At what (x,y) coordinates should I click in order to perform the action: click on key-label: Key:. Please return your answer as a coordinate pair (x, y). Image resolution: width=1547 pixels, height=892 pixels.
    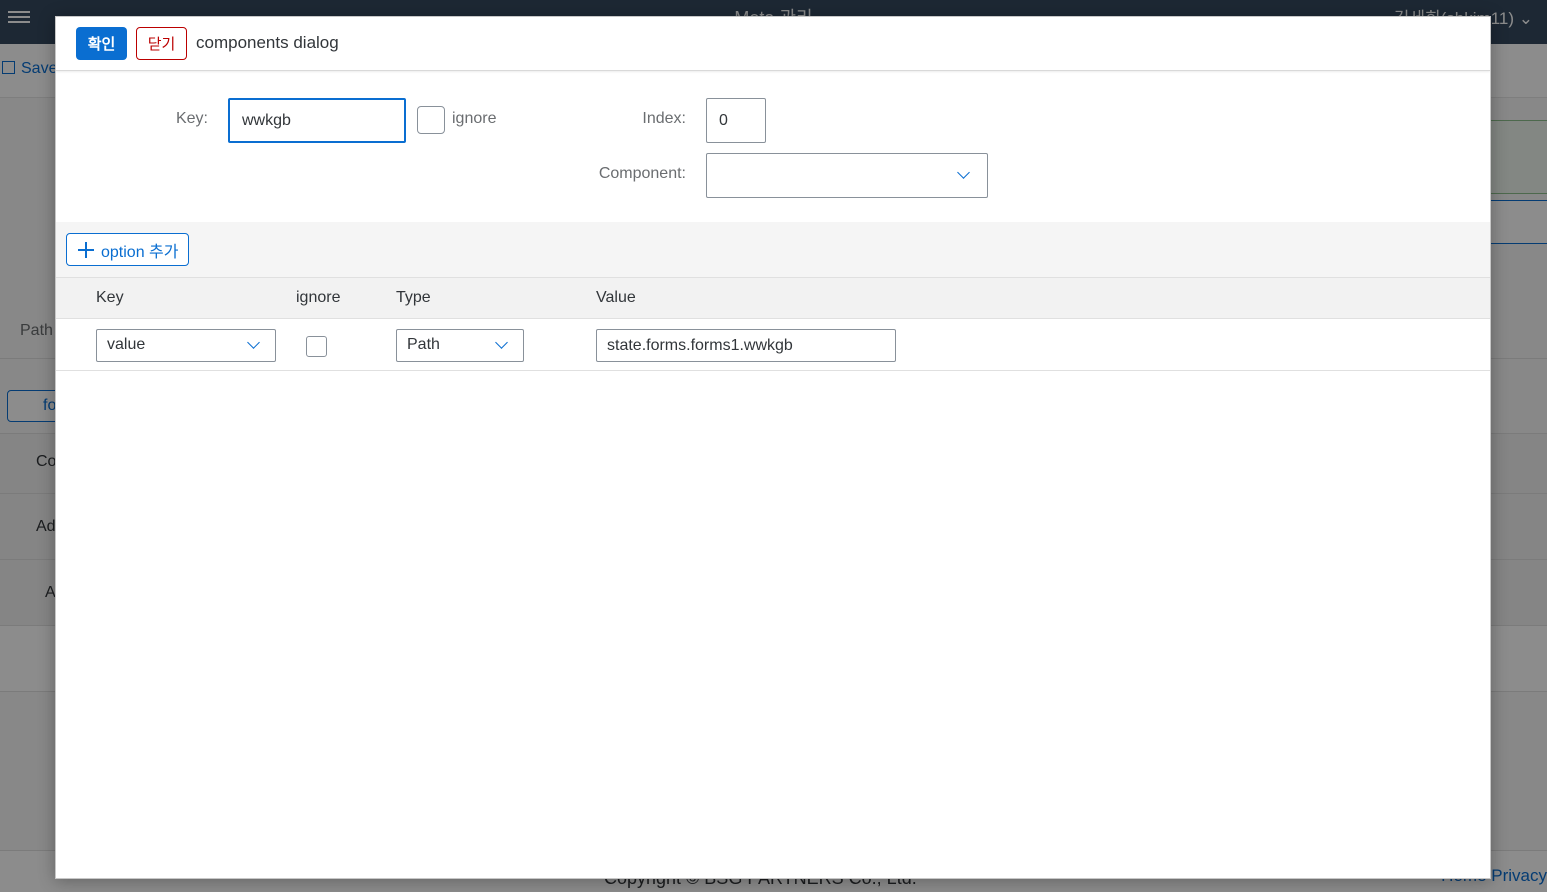
    Looking at the image, I should click on (191, 118).